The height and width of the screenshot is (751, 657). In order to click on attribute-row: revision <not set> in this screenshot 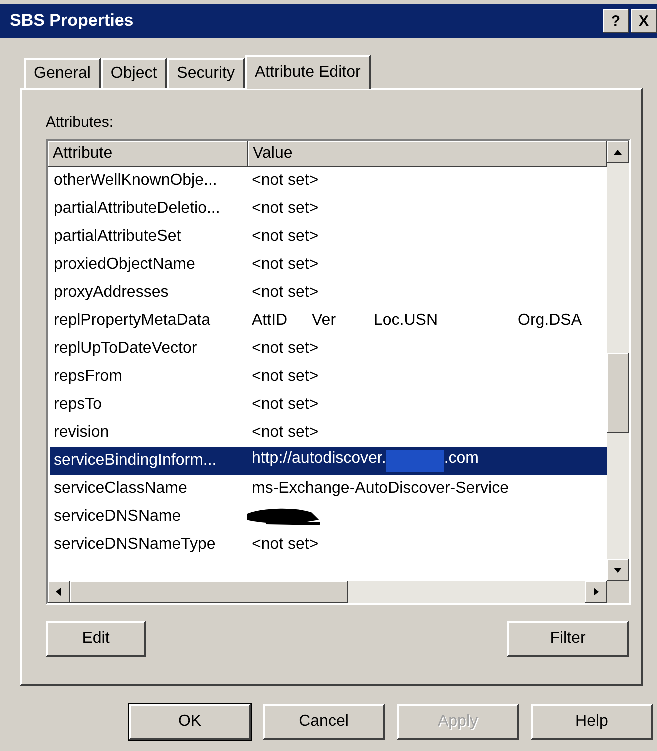, I will do `click(328, 433)`.